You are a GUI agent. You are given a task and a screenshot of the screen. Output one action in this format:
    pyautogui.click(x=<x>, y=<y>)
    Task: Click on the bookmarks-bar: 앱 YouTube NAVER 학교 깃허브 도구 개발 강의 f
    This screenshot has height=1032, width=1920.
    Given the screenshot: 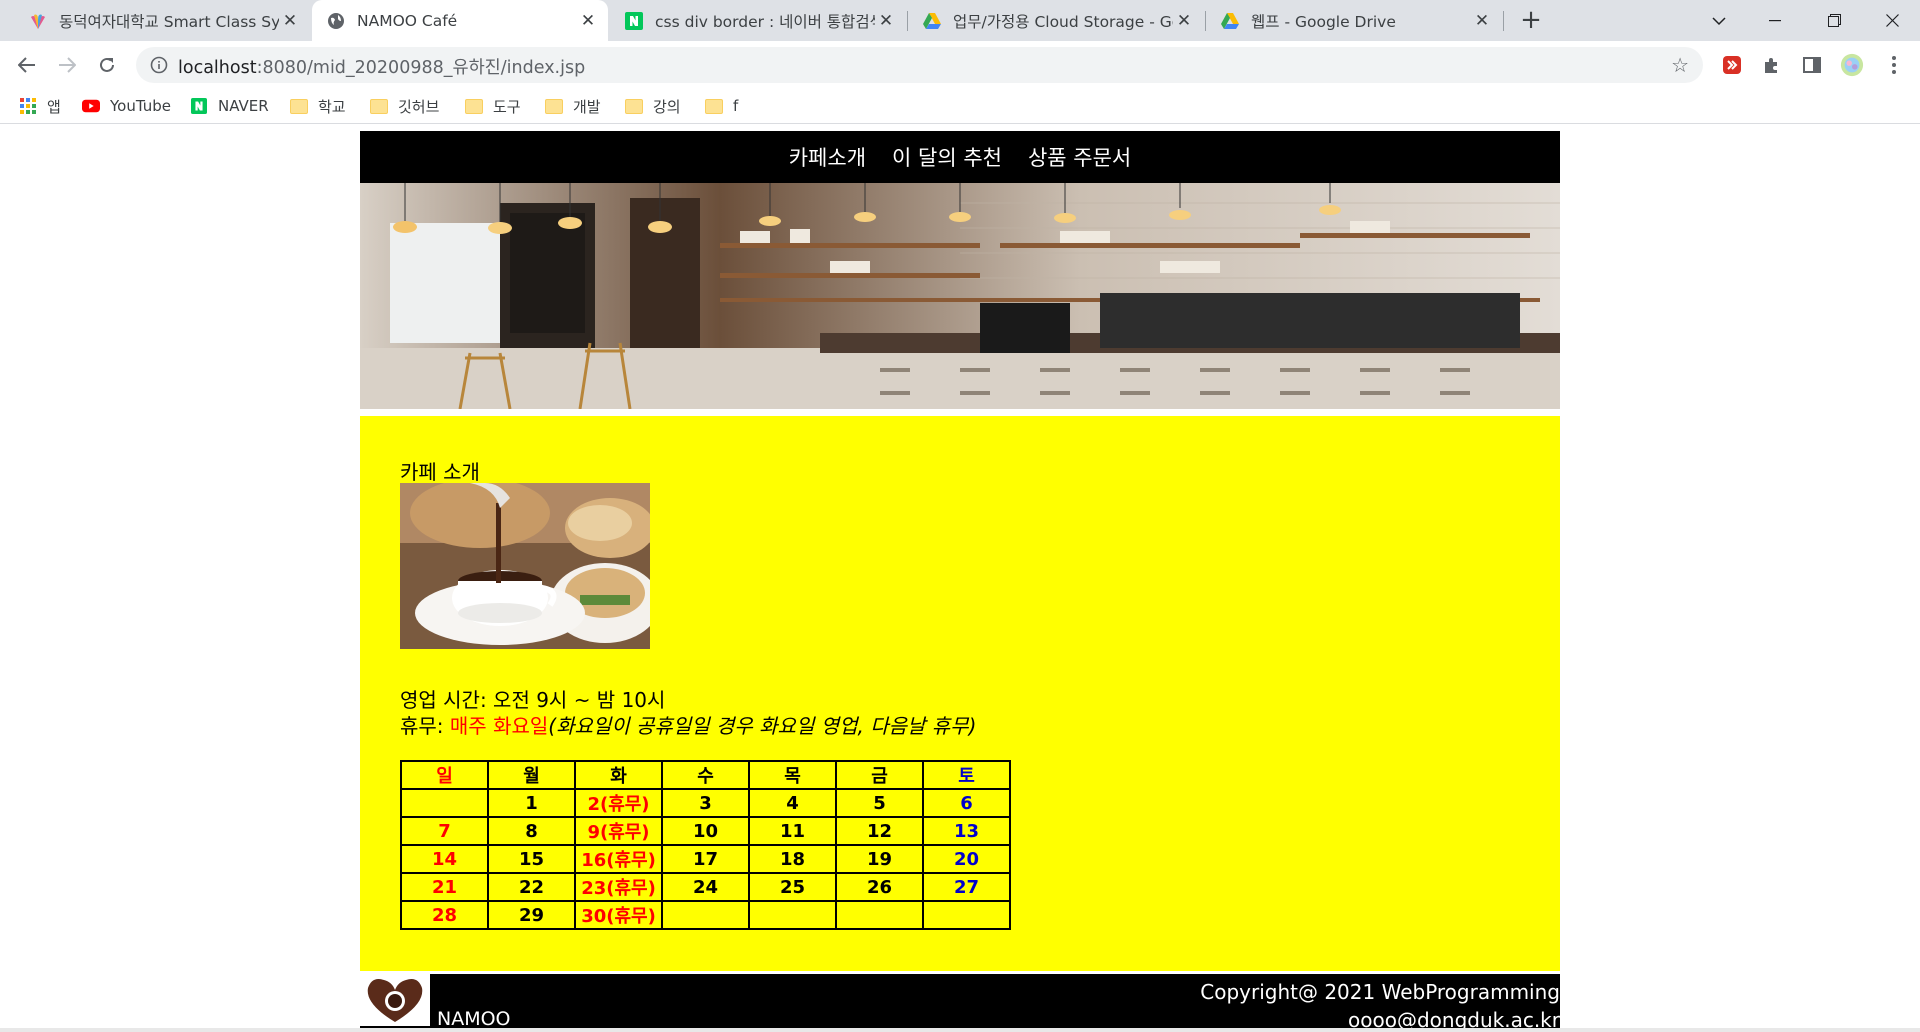 What is the action you would take?
    pyautogui.click(x=960, y=106)
    